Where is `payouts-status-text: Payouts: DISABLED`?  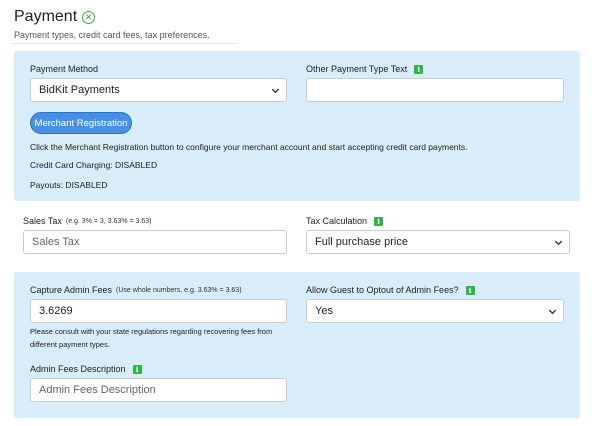
payouts-status-text: Payouts: DISABLED is located at coordinates (69, 185).